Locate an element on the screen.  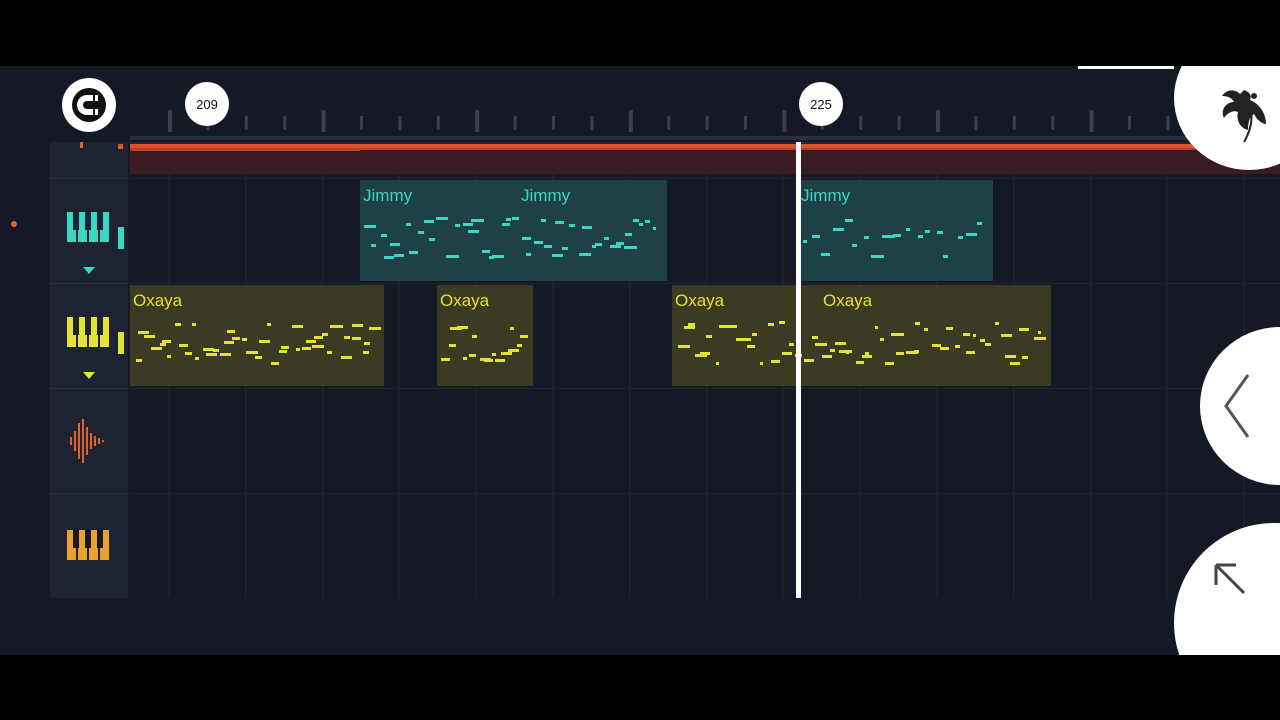
track-header-audio is located at coordinates (89, 441).